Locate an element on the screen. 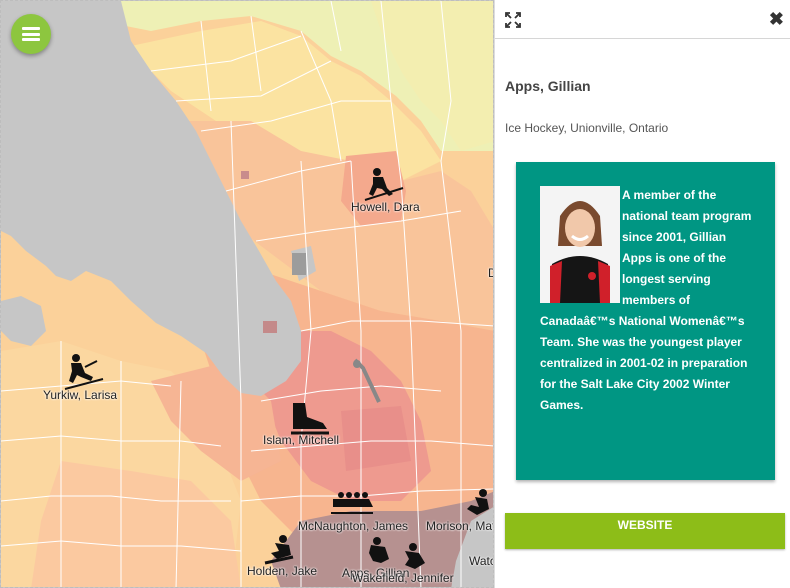  marker-label: McNaughton, James is located at coordinates (353, 526).